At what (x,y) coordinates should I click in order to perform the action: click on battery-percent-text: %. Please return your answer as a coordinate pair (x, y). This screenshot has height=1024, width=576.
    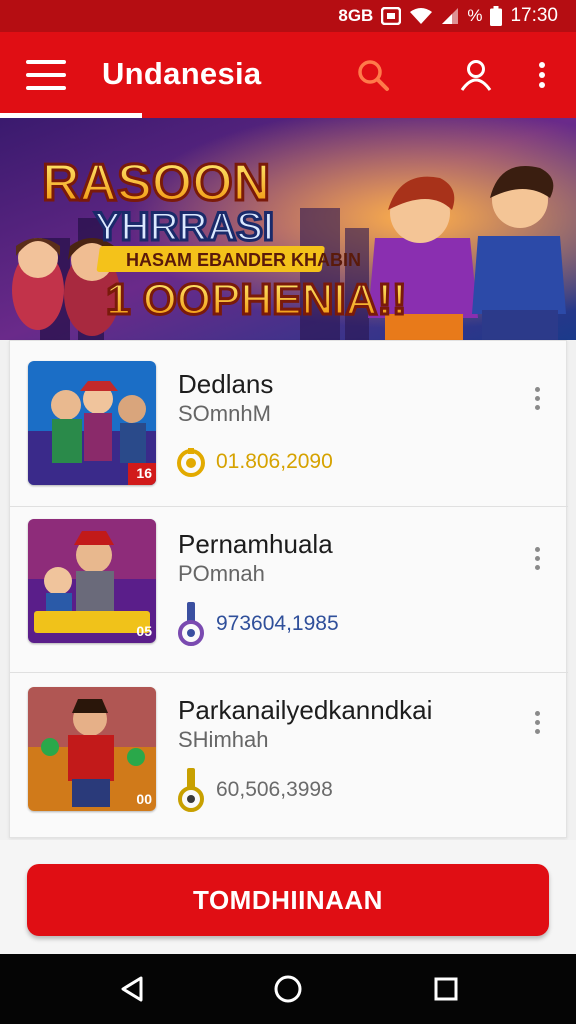
    Looking at the image, I should click on (475, 15).